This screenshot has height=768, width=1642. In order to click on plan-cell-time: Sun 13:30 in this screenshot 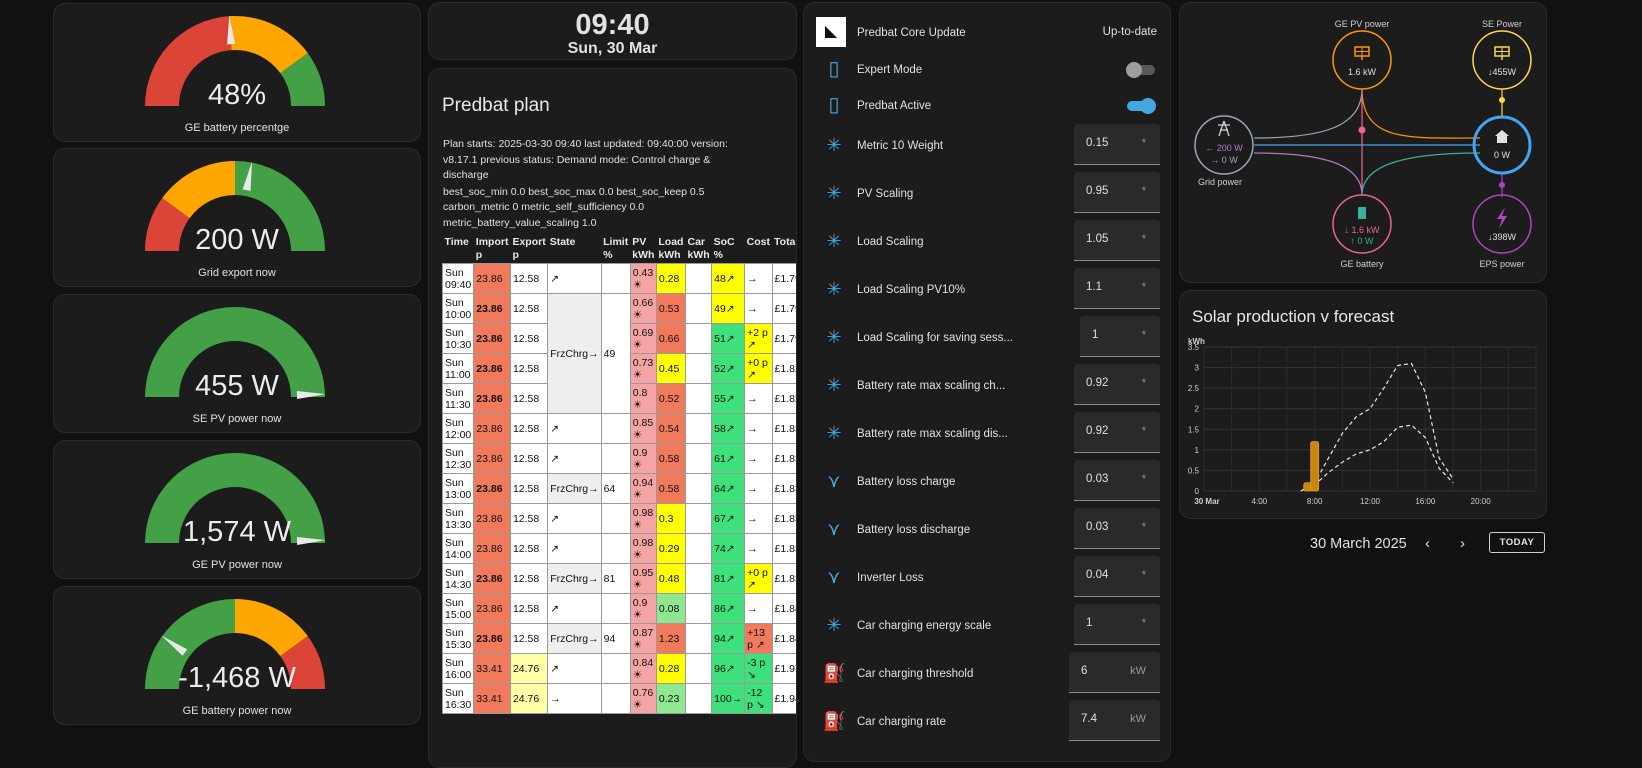, I will do `click(458, 518)`.